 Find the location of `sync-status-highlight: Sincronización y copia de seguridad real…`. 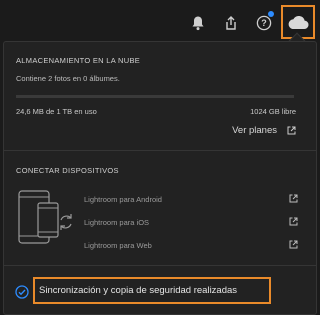

sync-status-highlight: Sincronización y copia de seguridad real… is located at coordinates (152, 290).